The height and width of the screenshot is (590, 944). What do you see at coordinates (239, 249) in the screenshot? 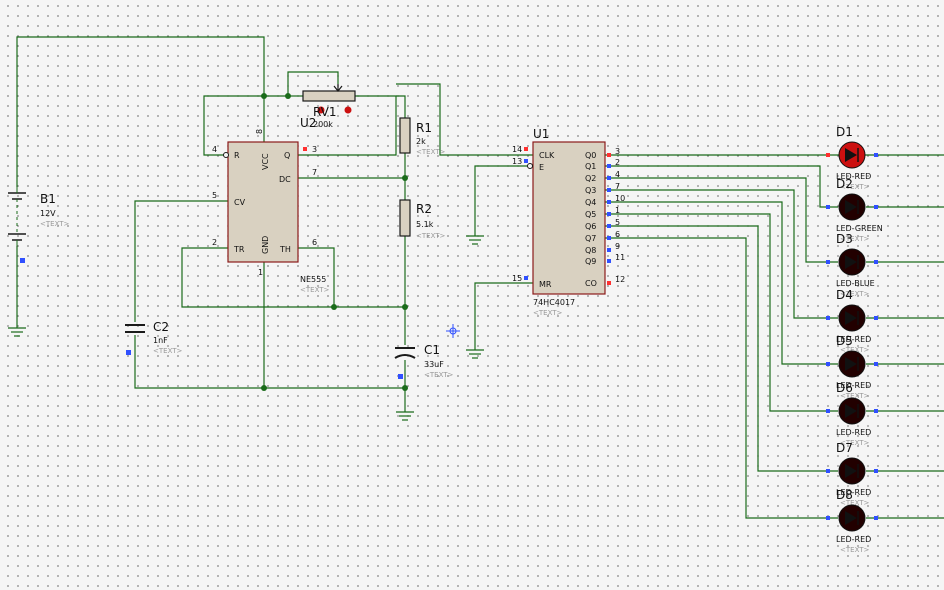
I see `u2-pin-tr: TR` at bounding box center [239, 249].